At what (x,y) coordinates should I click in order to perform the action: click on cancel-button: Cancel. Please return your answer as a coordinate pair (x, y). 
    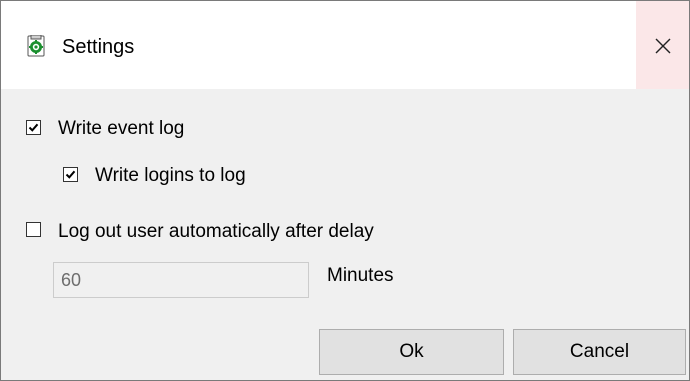
    Looking at the image, I should click on (599, 352).